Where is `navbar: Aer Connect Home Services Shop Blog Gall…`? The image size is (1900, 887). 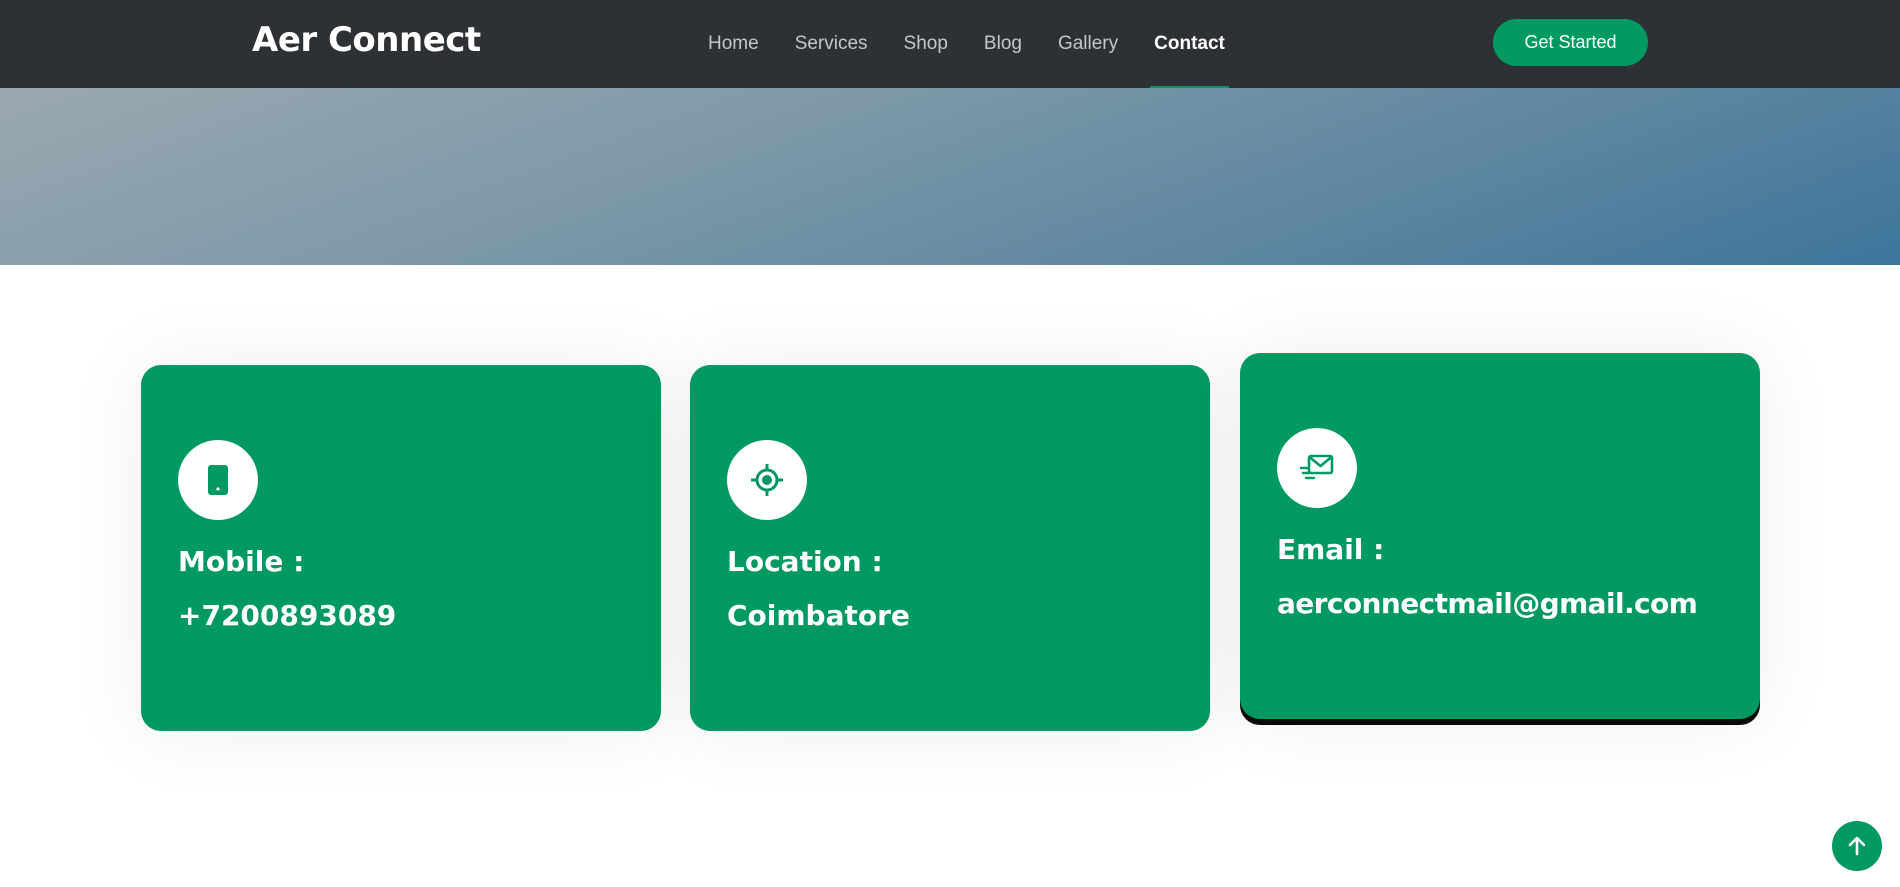 navbar: Aer Connect Home Services Shop Blog Gall… is located at coordinates (950, 44).